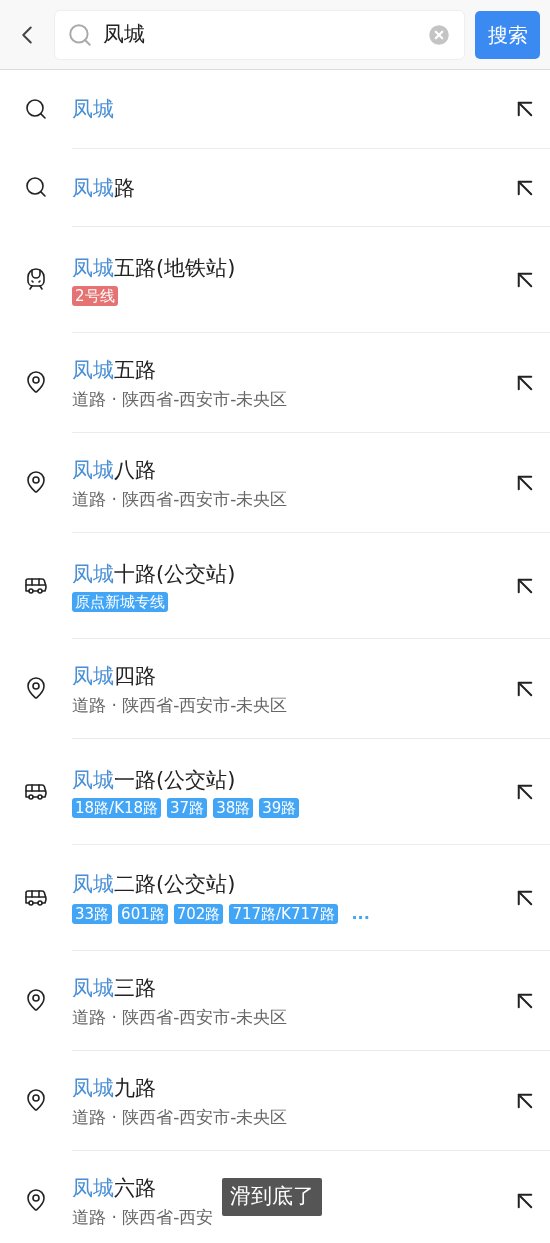  What do you see at coordinates (114, 1187) in the screenshot?
I see `suggestion-title: 凤城六路` at bounding box center [114, 1187].